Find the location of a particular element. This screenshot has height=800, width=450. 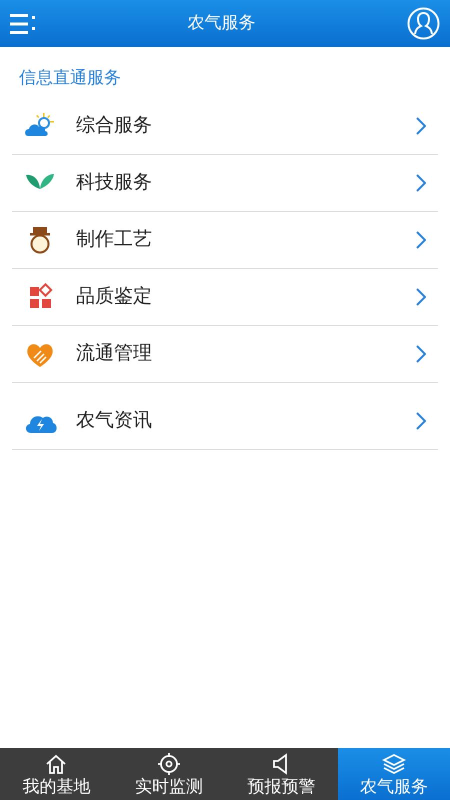

list-item: 流通管理 is located at coordinates (225, 354).